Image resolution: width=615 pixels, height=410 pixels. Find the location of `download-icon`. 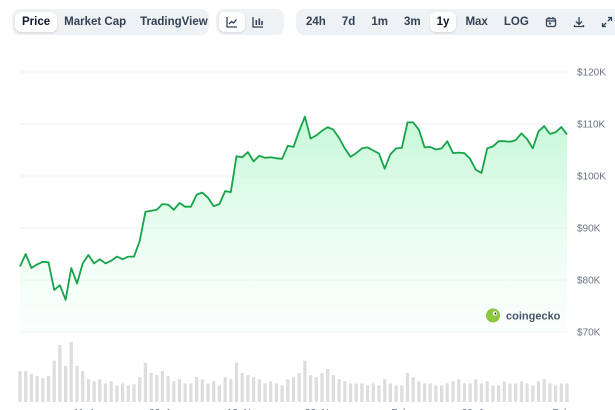

download-icon is located at coordinates (578, 22).